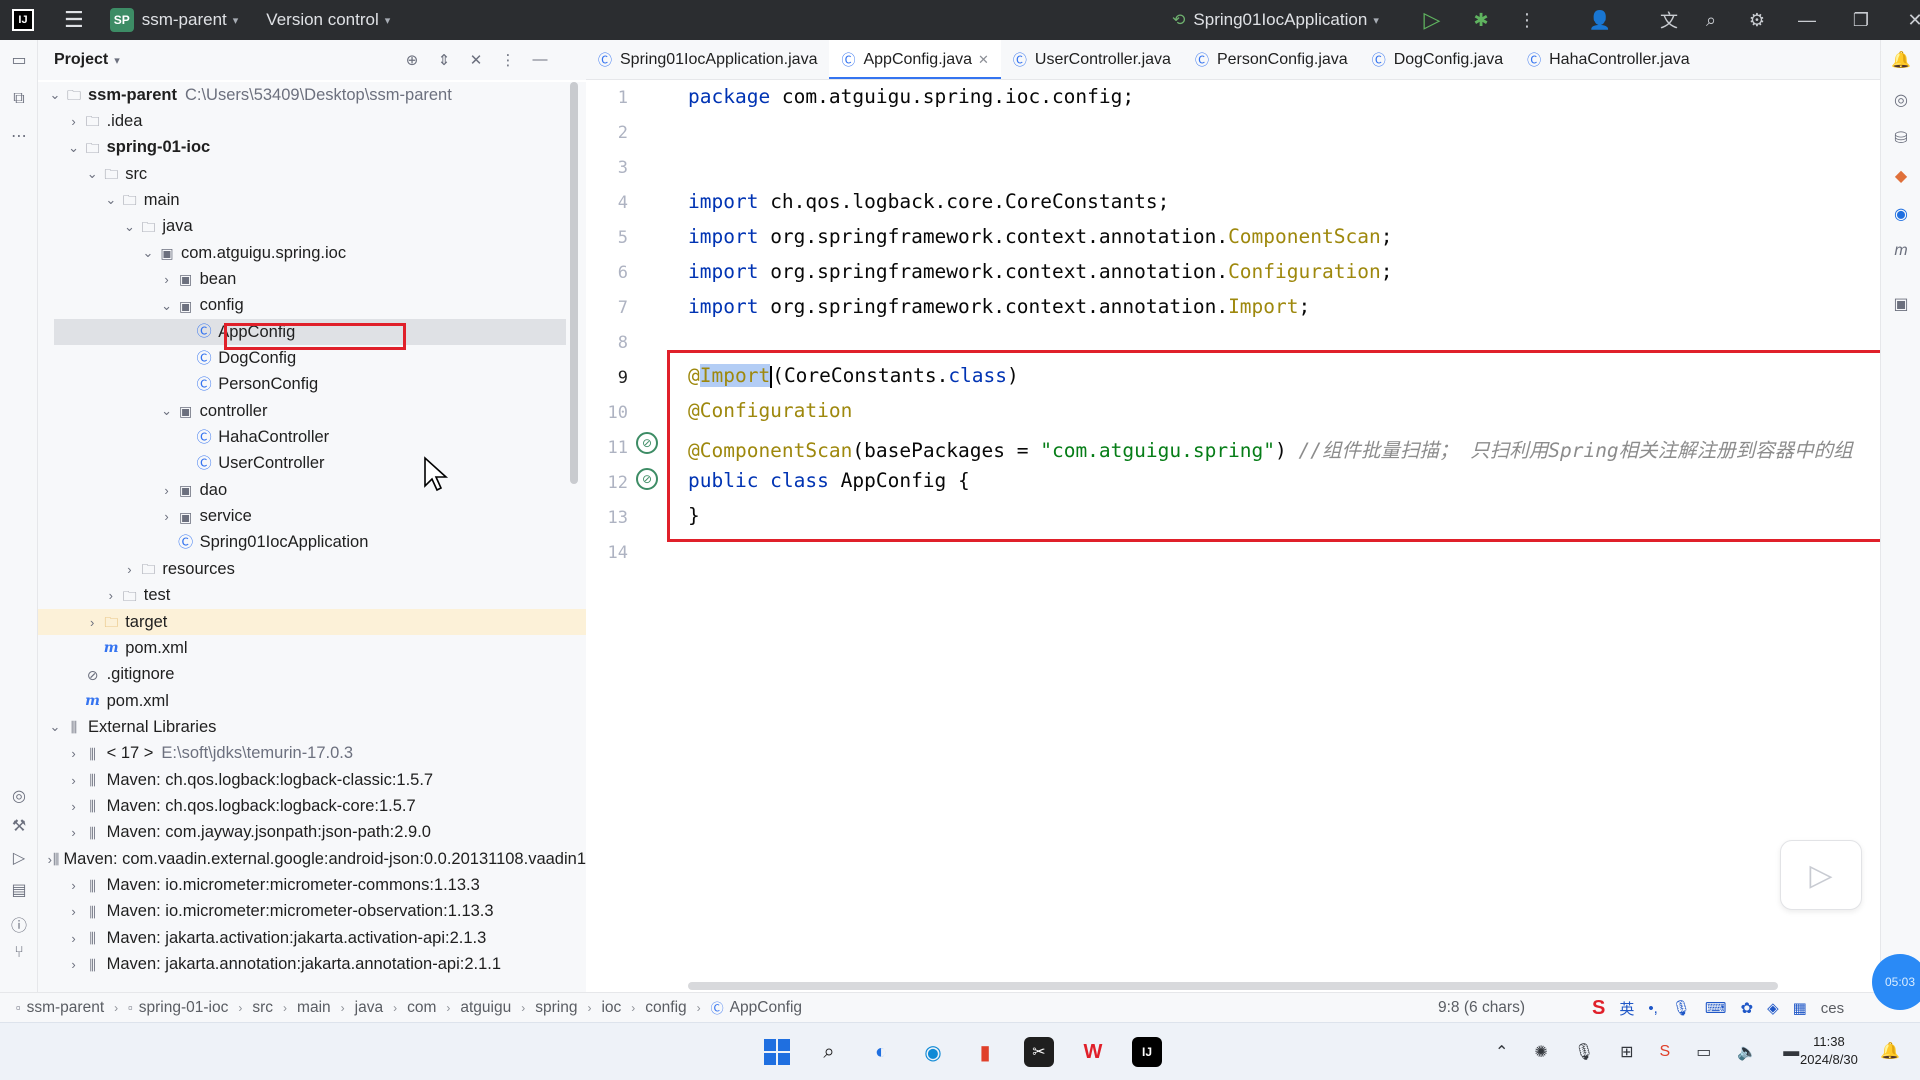 Image resolution: width=1920 pixels, height=1080 pixels. What do you see at coordinates (81, 60) in the screenshot?
I see `project-panel-title: Project` at bounding box center [81, 60].